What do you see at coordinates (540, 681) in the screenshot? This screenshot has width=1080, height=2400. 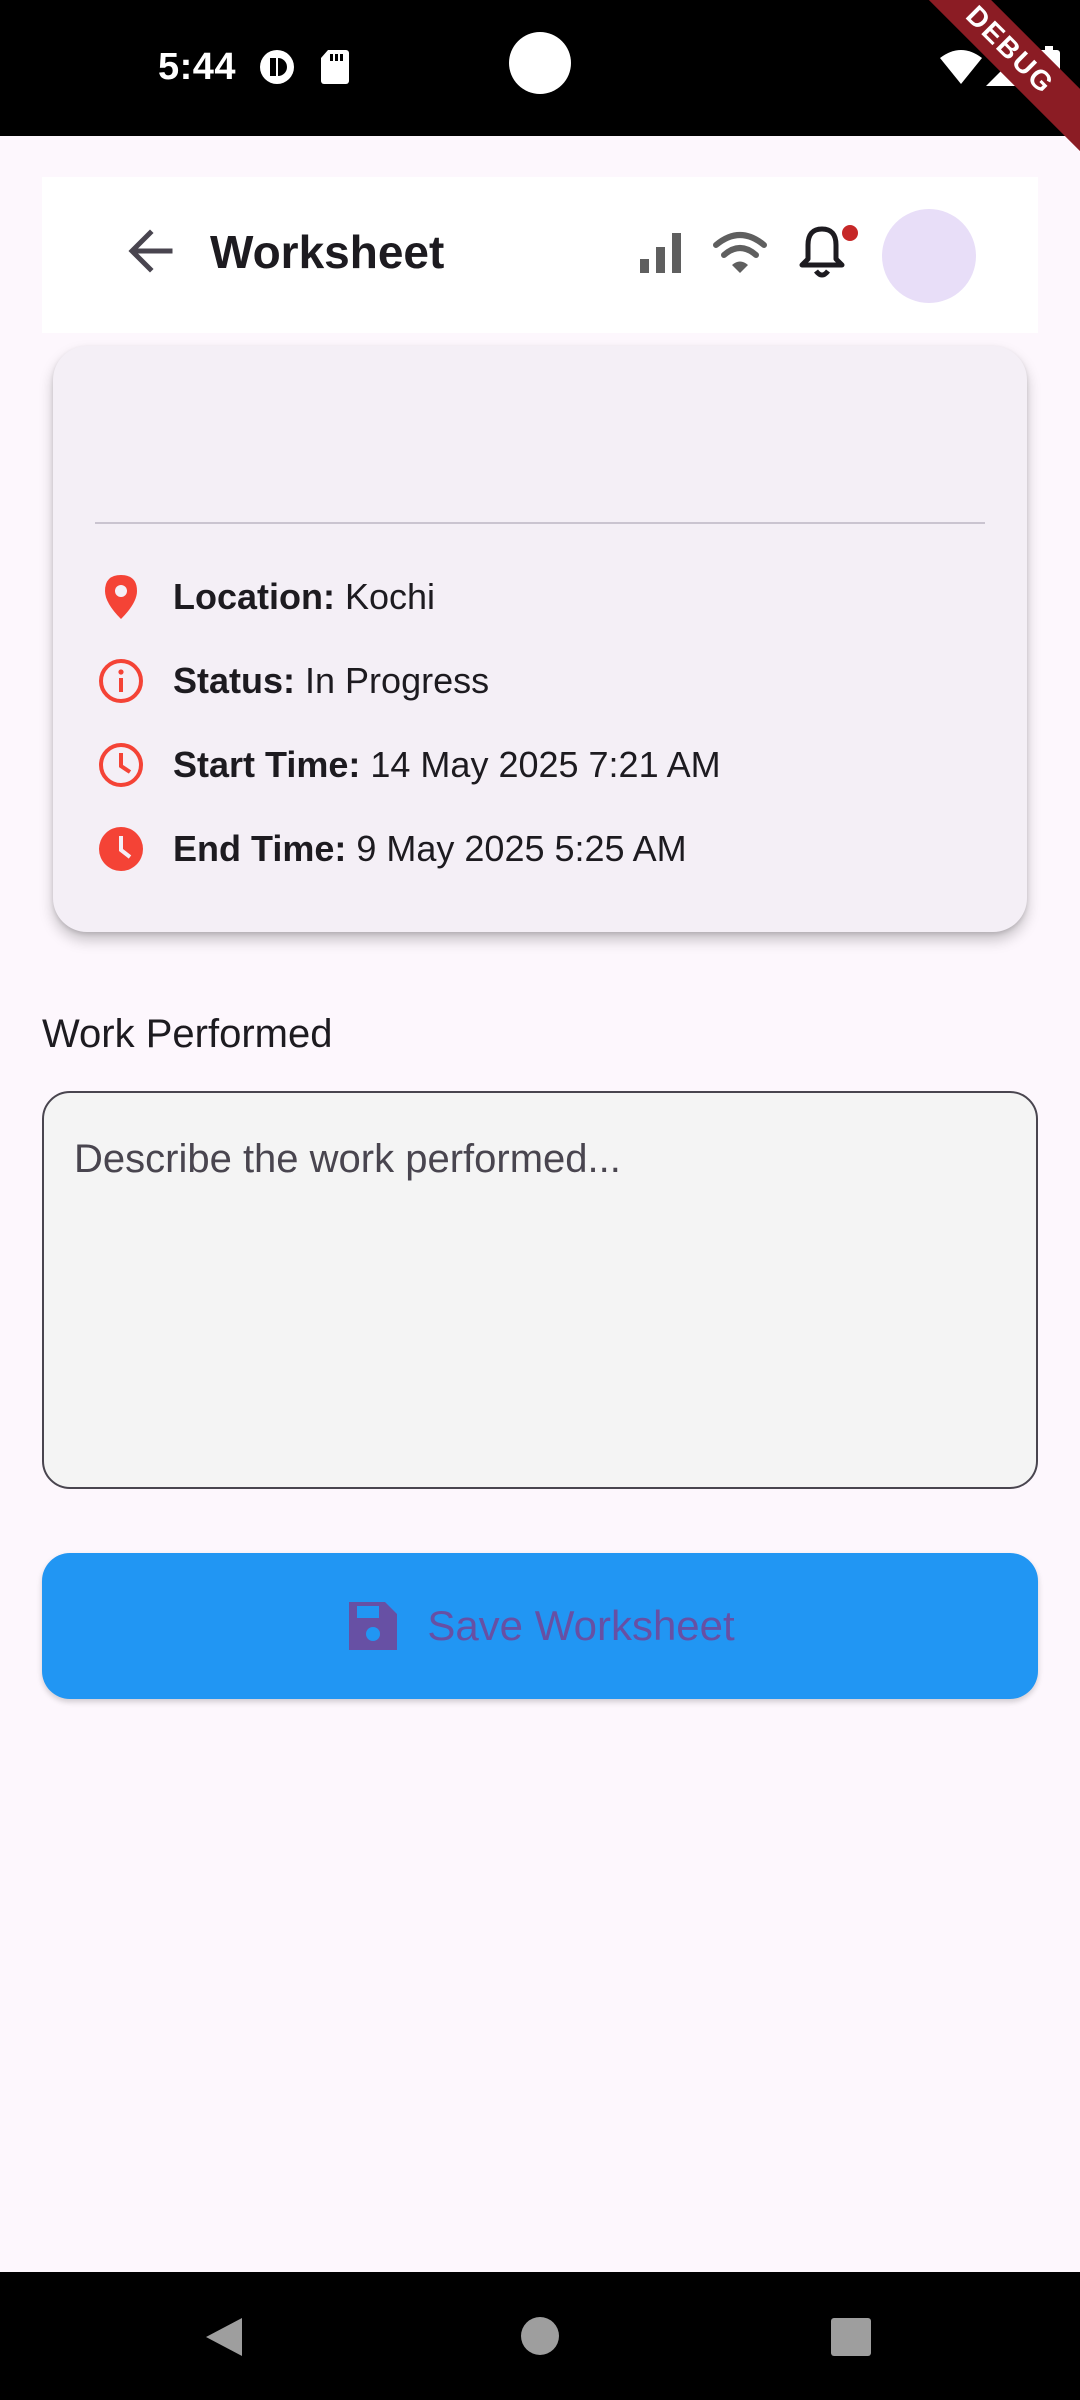 I see `status-row: Status: In Progress` at bounding box center [540, 681].